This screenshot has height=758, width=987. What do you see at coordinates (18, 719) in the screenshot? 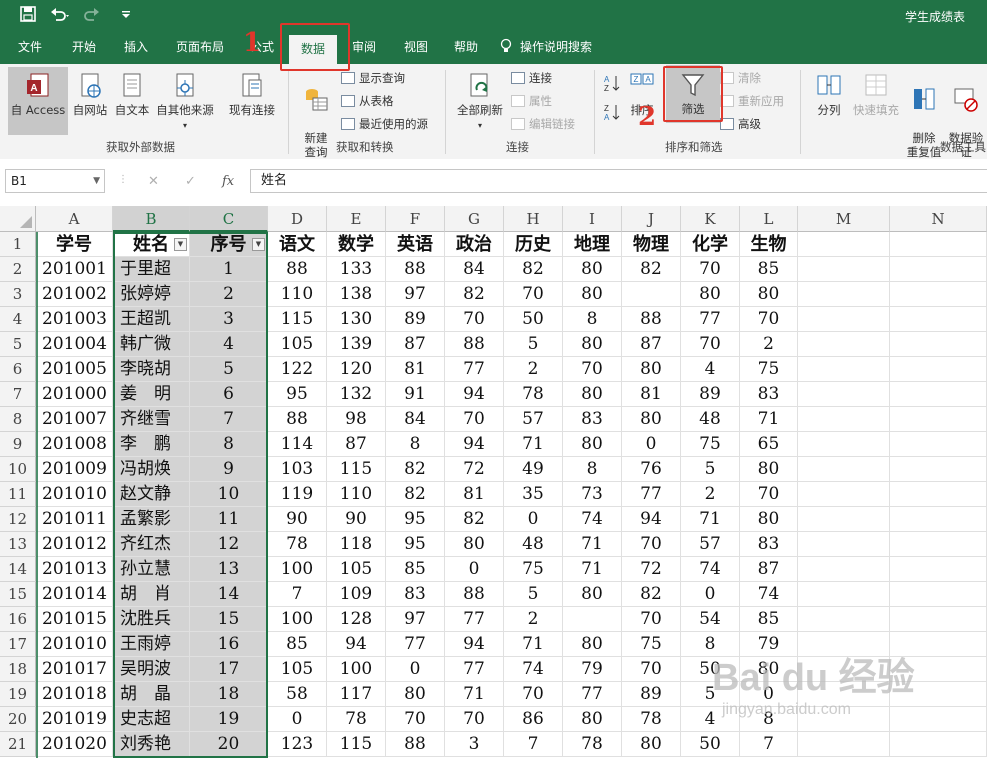
I see `row-header-20: 20` at bounding box center [18, 719].